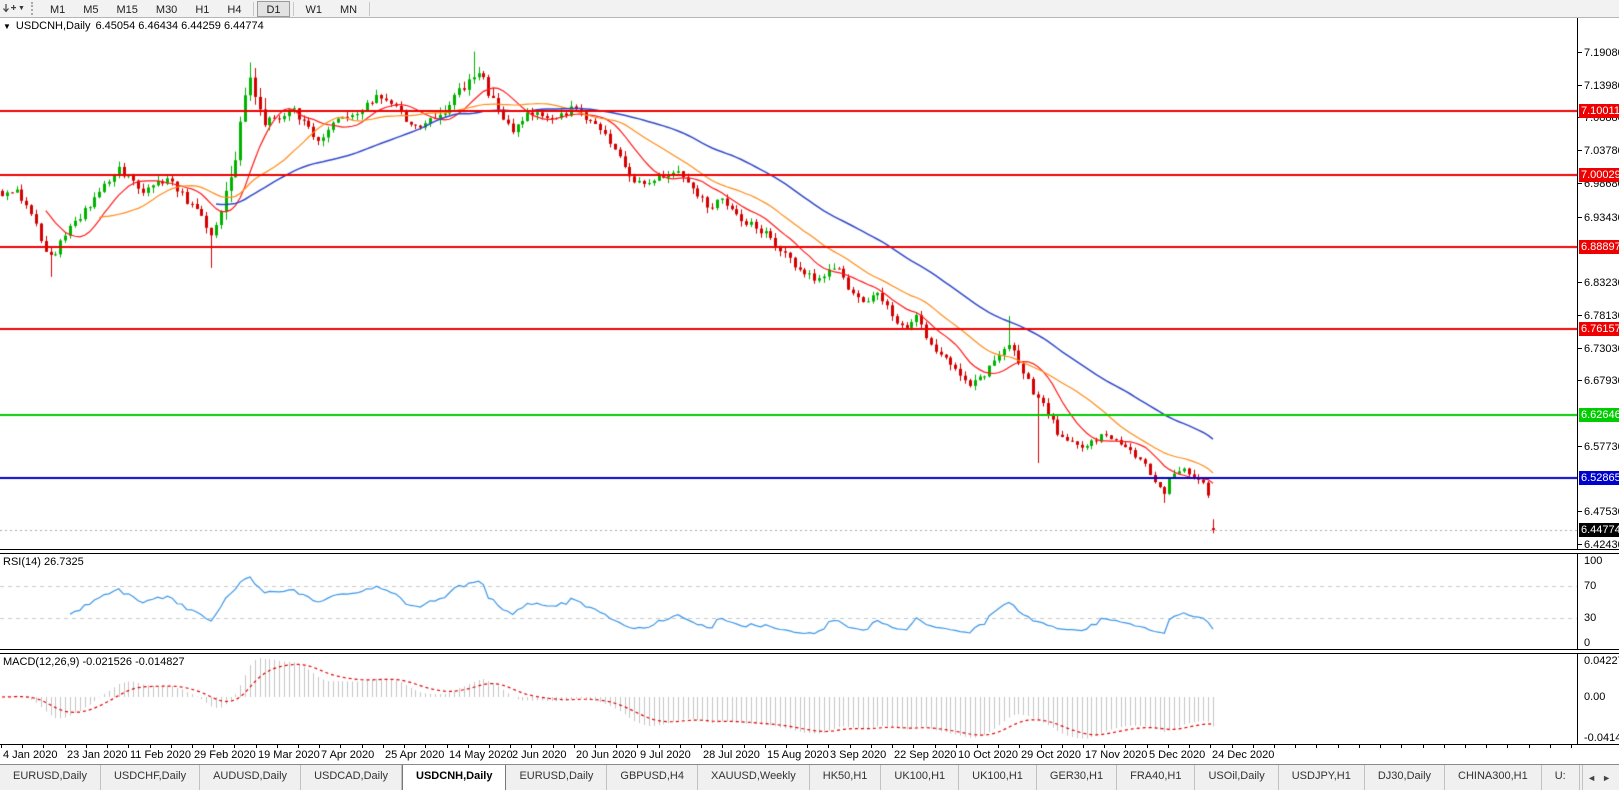 This screenshot has width=1619, height=790. What do you see at coordinates (1051, 755) in the screenshot?
I see `date-label: 29 Oct 2020` at bounding box center [1051, 755].